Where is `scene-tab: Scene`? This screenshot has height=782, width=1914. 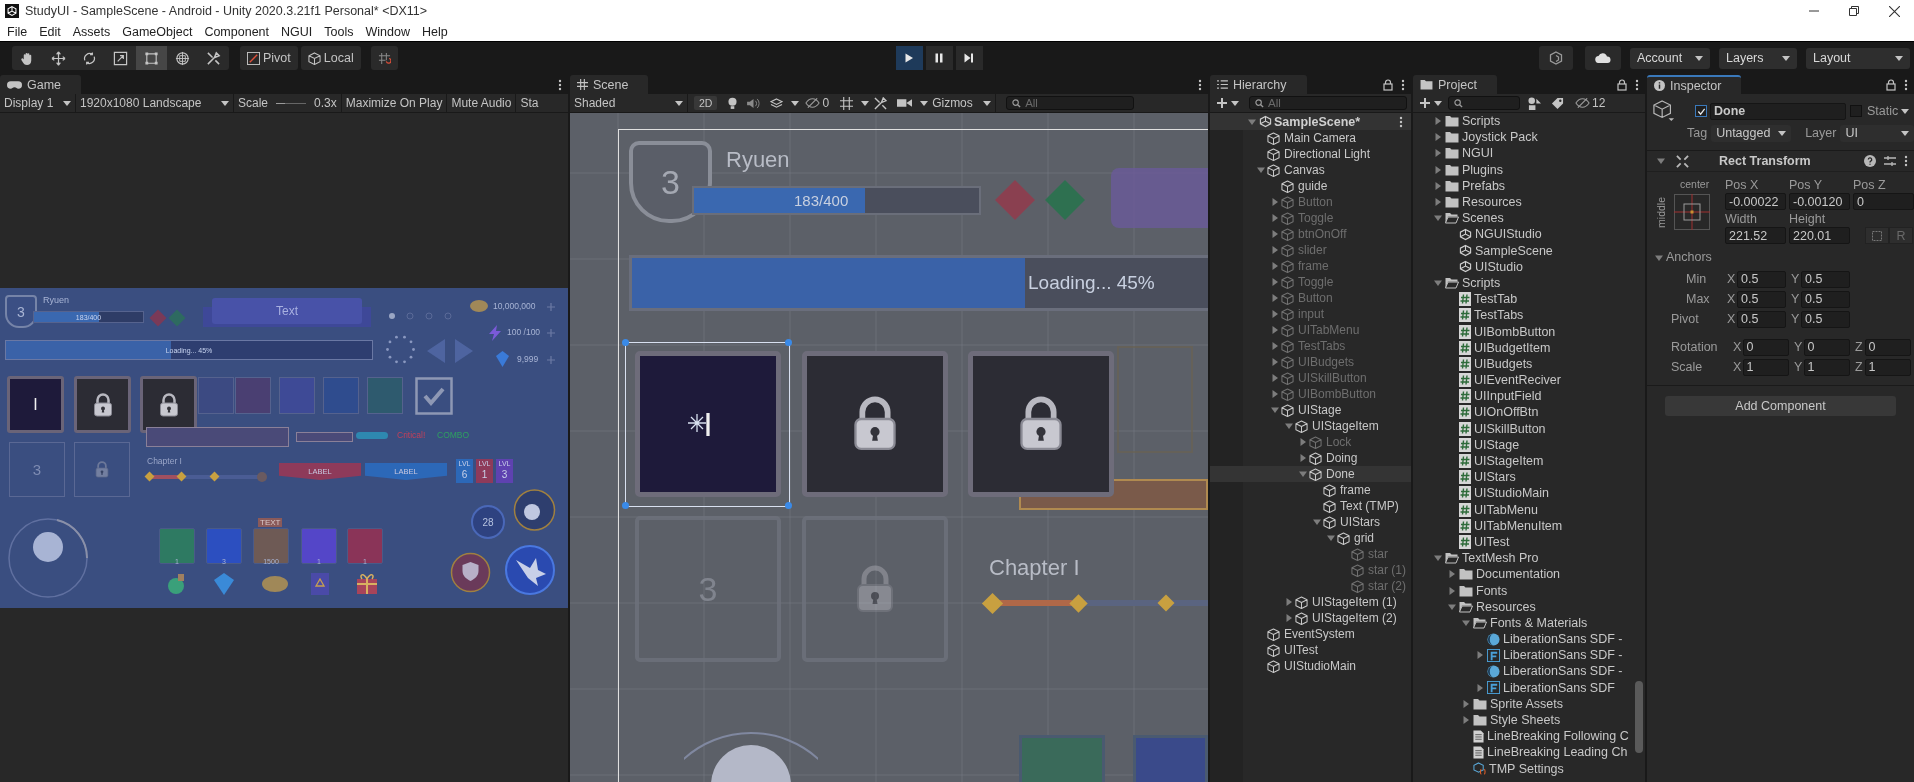 scene-tab: Scene is located at coordinates (609, 84).